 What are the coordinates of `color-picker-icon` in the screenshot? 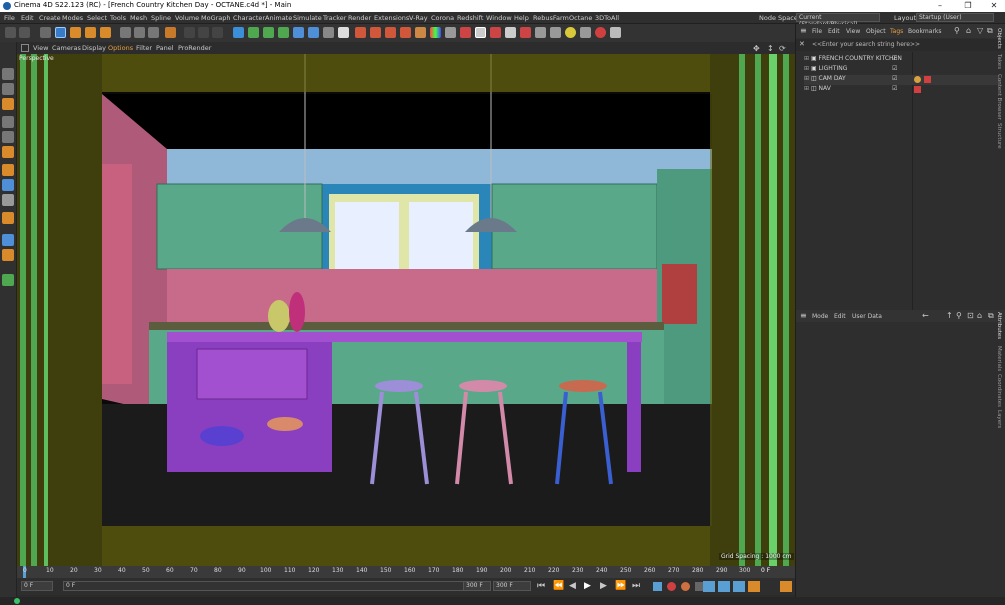 It's located at (435, 32).